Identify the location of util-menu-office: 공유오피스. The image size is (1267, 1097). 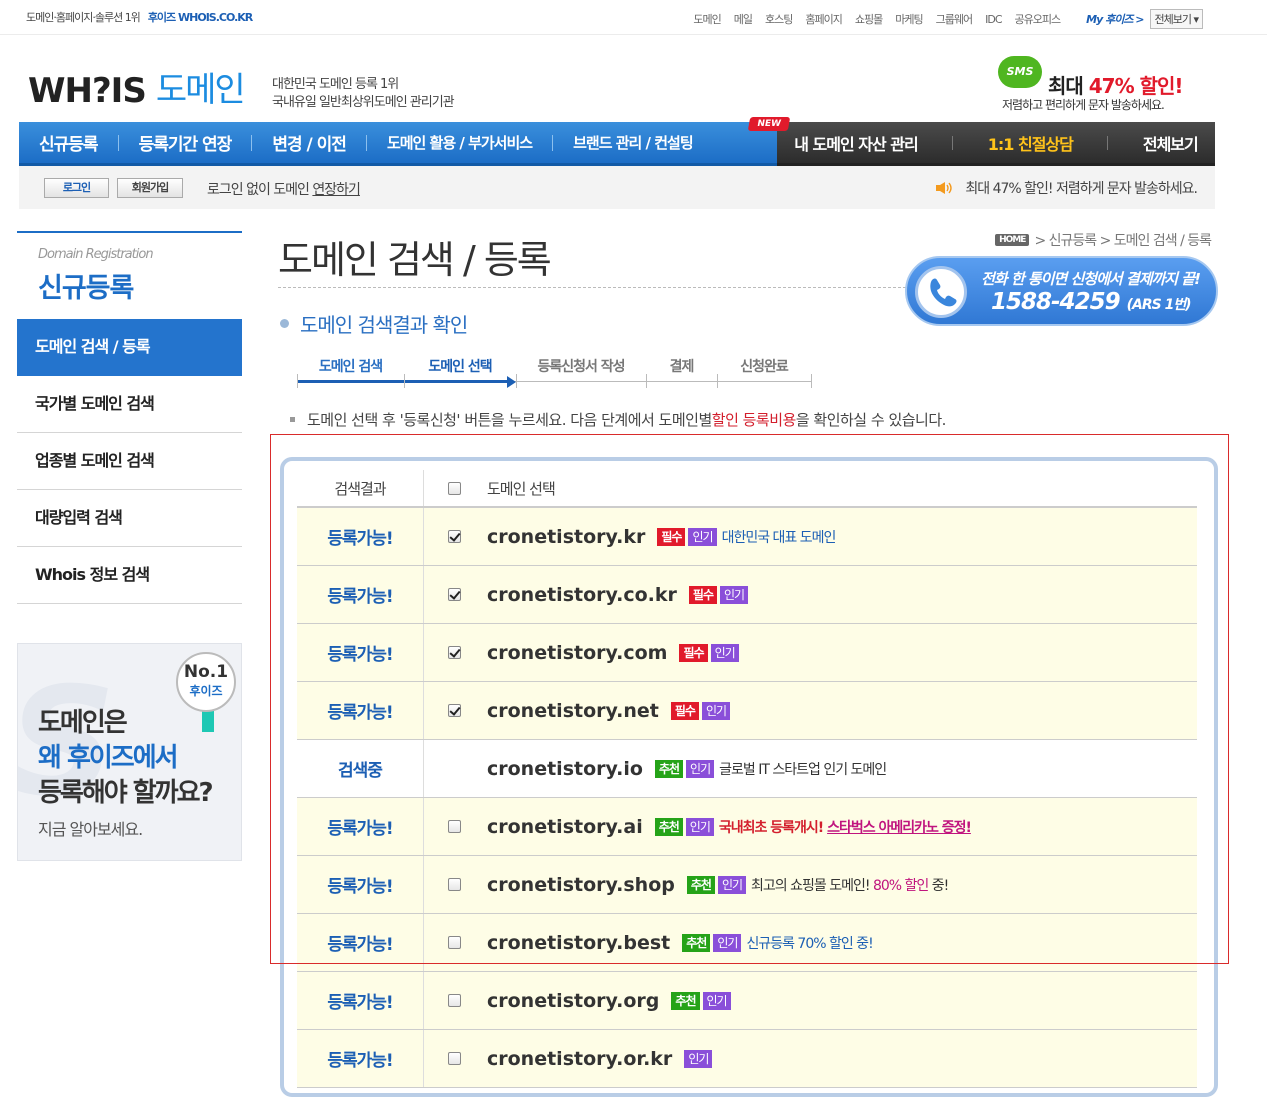
(1038, 19).